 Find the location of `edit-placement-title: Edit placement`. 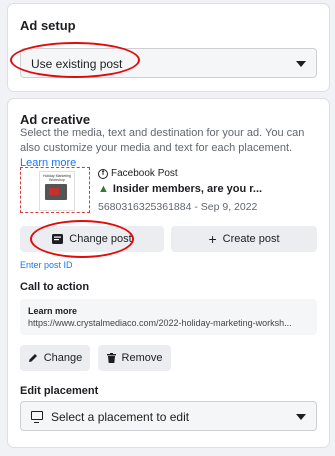

edit-placement-title: Edit placement is located at coordinates (59, 391).